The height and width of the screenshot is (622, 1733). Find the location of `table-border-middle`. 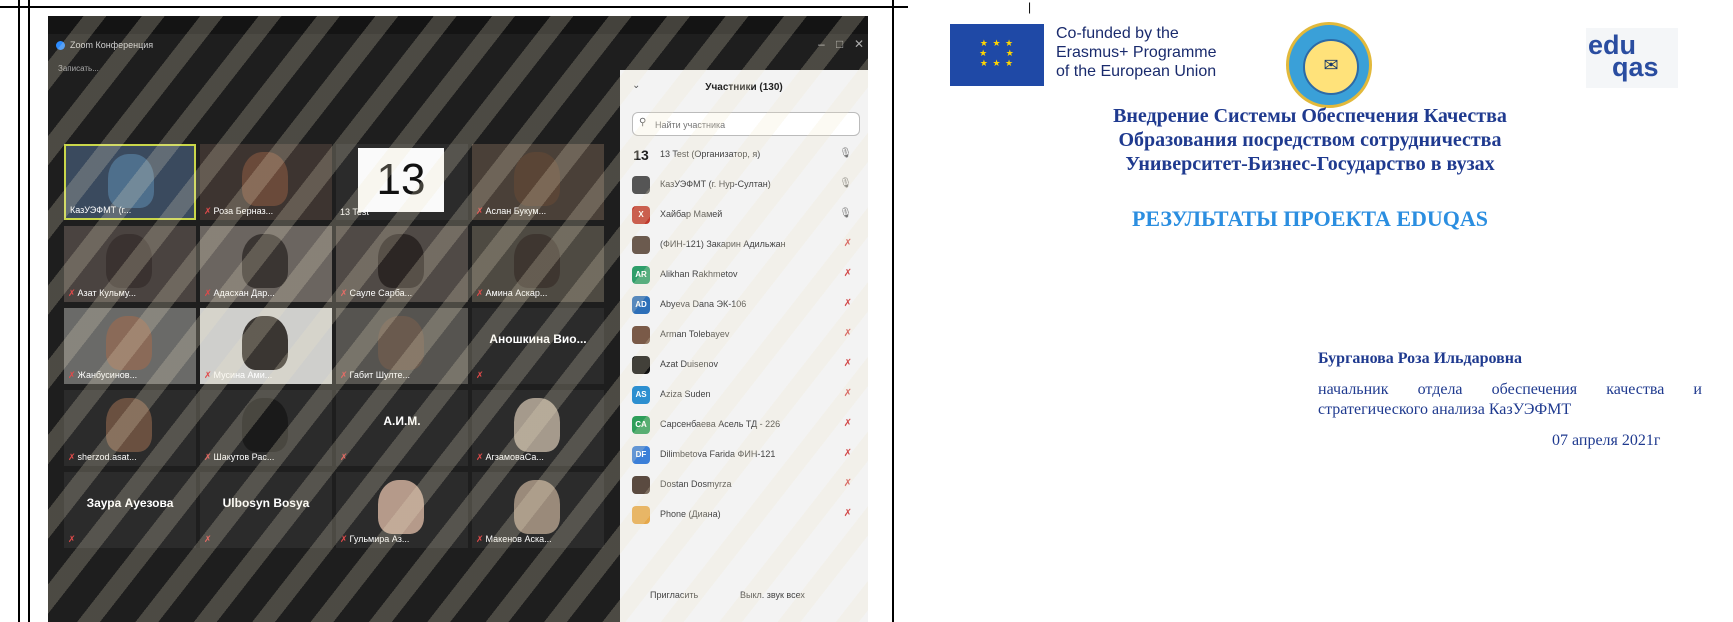

table-border-middle is located at coordinates (893, 311).